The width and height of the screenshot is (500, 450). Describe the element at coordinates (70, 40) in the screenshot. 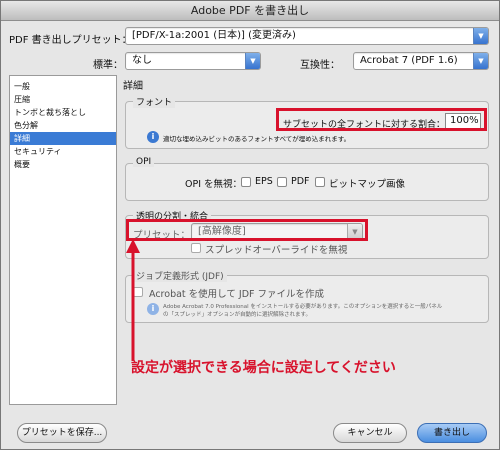

I see `preset-label: PDF 書き出しプリセット：` at that location.